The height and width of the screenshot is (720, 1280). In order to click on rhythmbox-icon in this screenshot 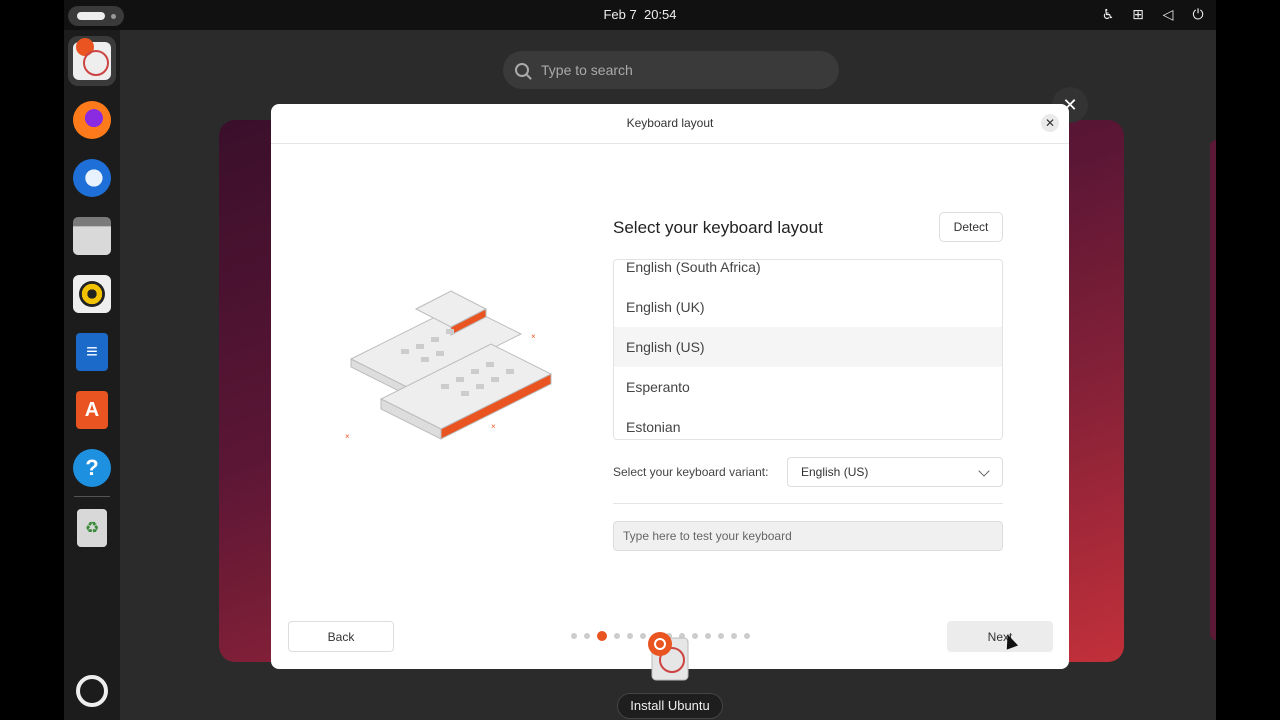, I will do `click(92, 294)`.